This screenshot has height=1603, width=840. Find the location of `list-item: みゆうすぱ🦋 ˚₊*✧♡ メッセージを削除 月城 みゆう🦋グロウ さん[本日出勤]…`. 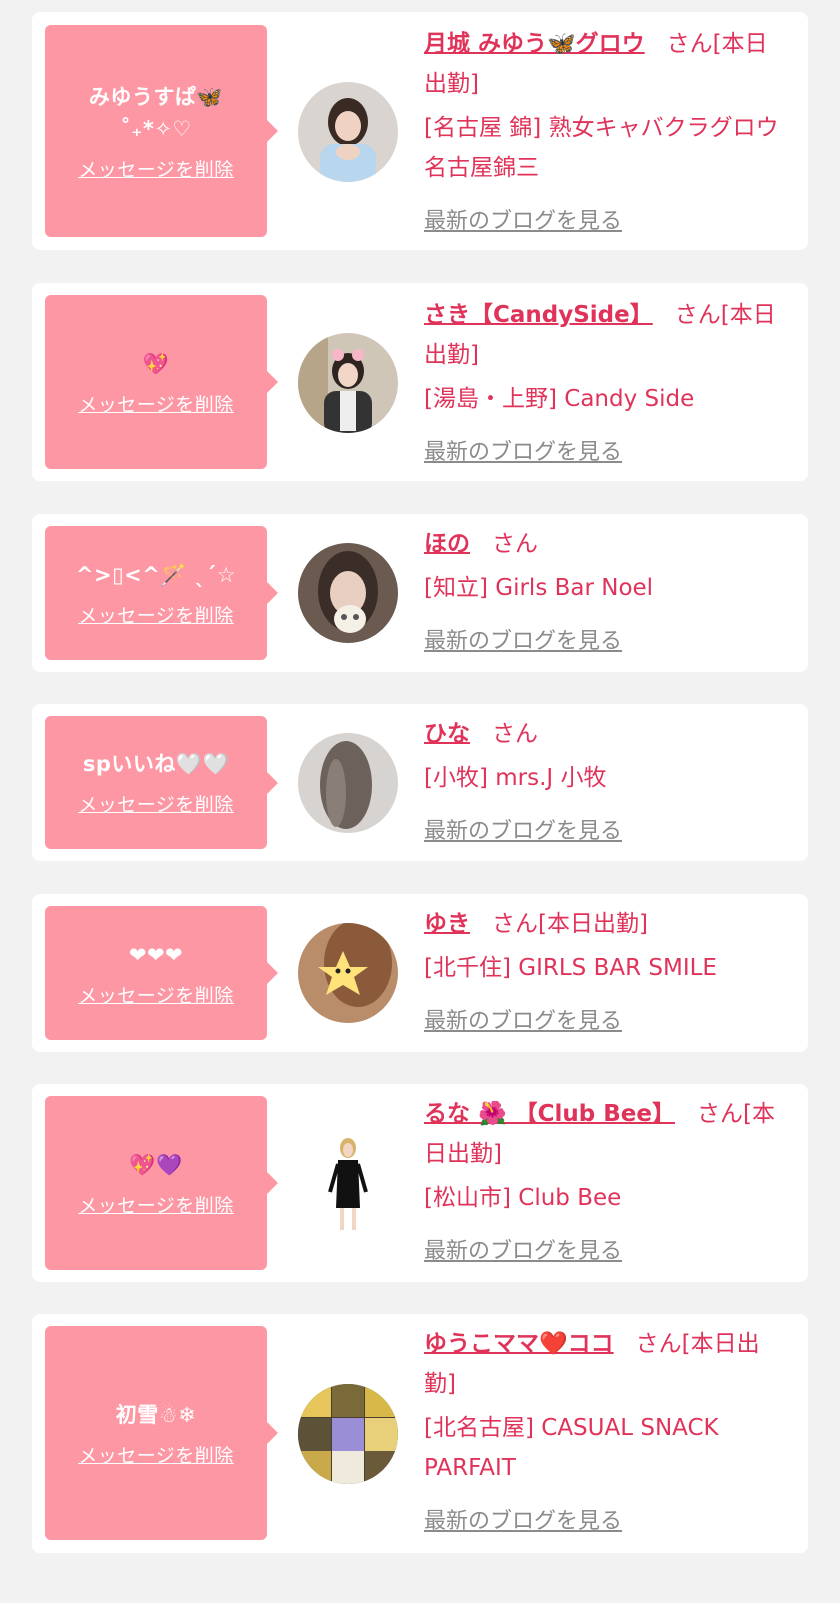

list-item: みゆうすぱ🦋 ˚₊*✧♡ メッセージを削除 月城 みゆう🦋グロウ さん[本日出勤]… is located at coordinates (420, 131).